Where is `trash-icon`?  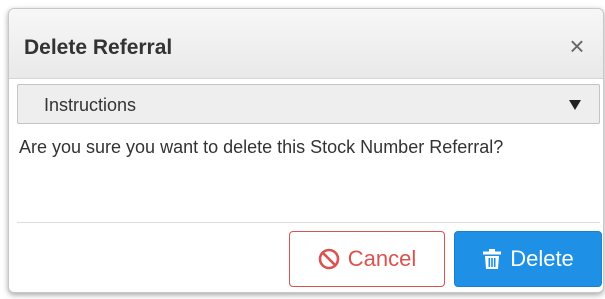 trash-icon is located at coordinates (492, 259).